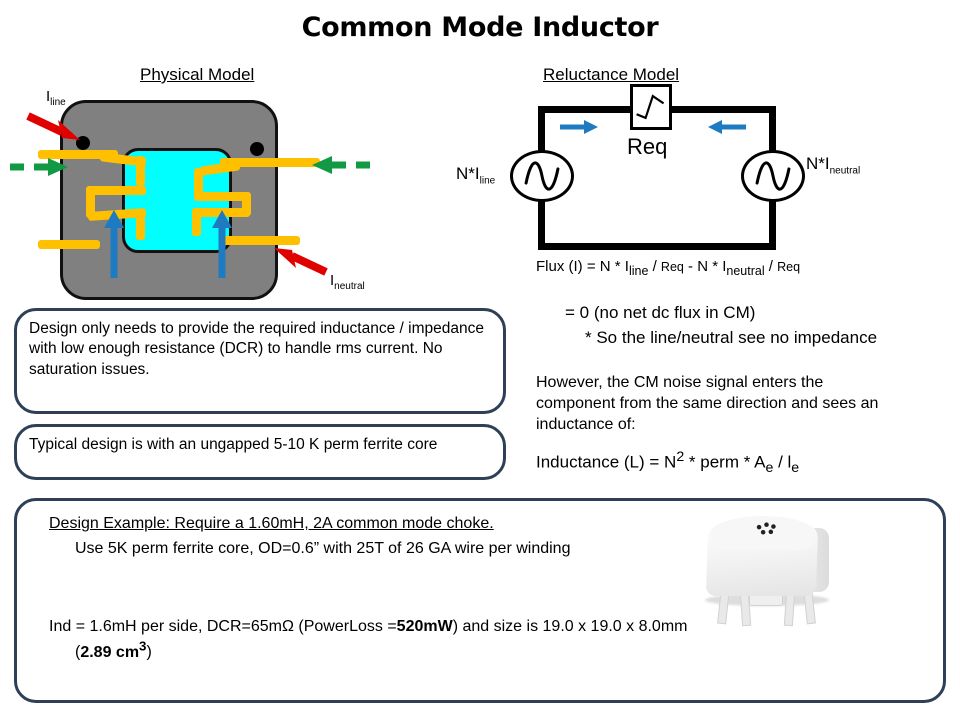  Describe the element at coordinates (53, 126) in the screenshot. I see `line-current-arrow-icon` at that location.